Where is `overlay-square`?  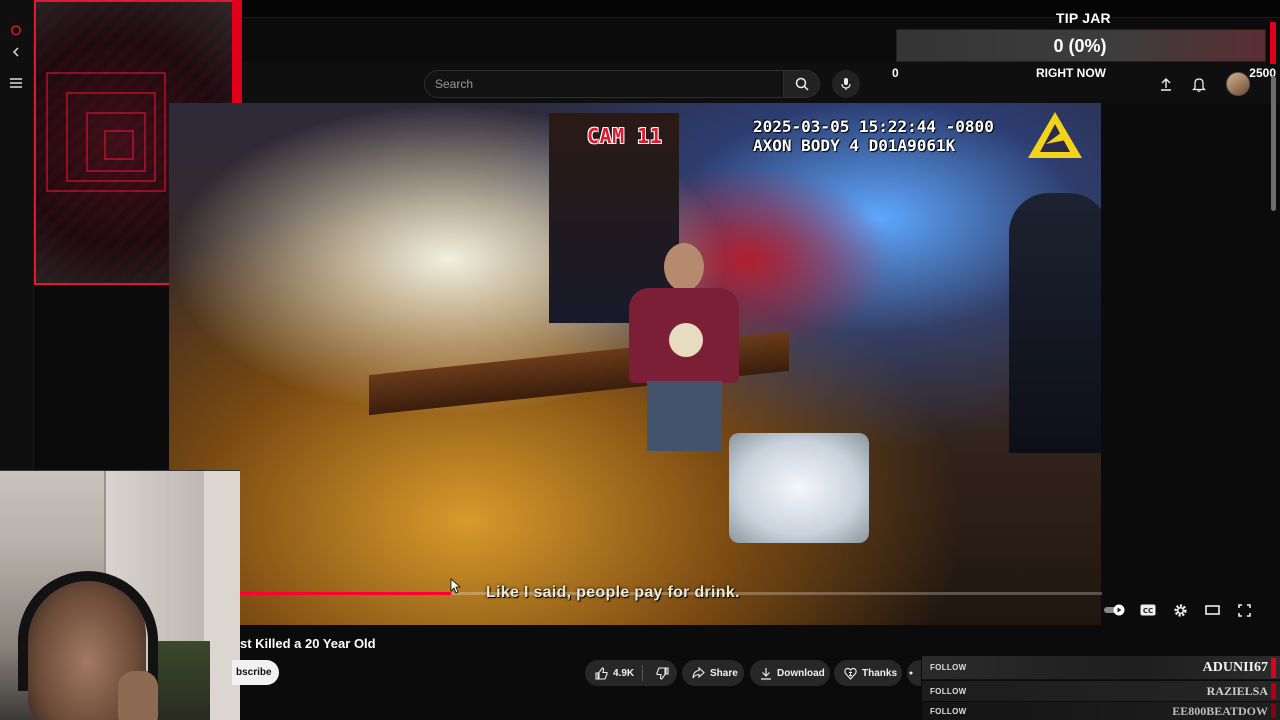
overlay-square is located at coordinates (119, 145).